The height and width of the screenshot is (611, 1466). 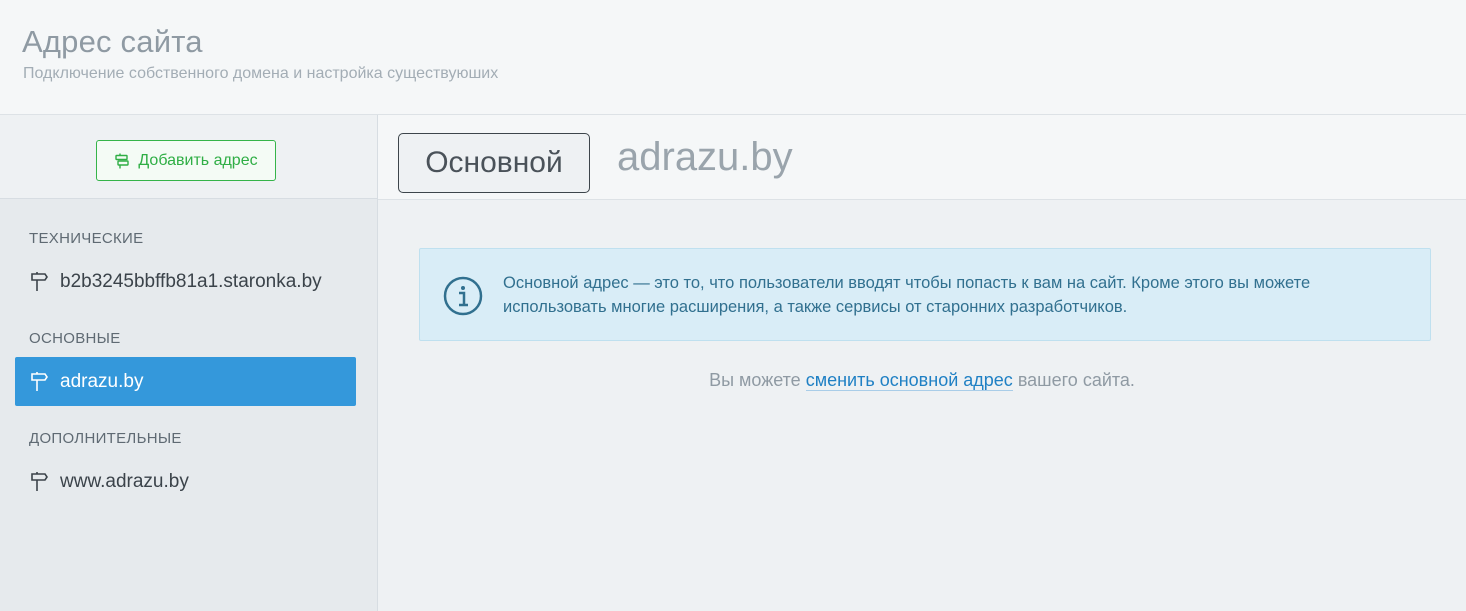 What do you see at coordinates (463, 296) in the screenshot?
I see `info-circle-icon` at bounding box center [463, 296].